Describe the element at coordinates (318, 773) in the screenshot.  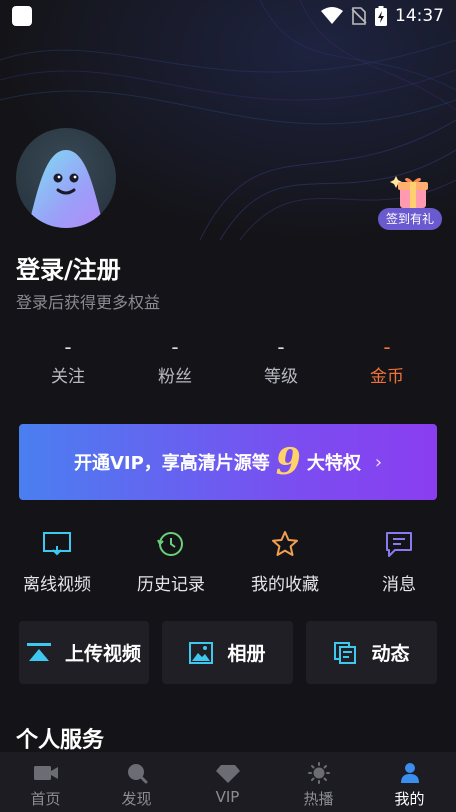
I see `sun-icon` at that location.